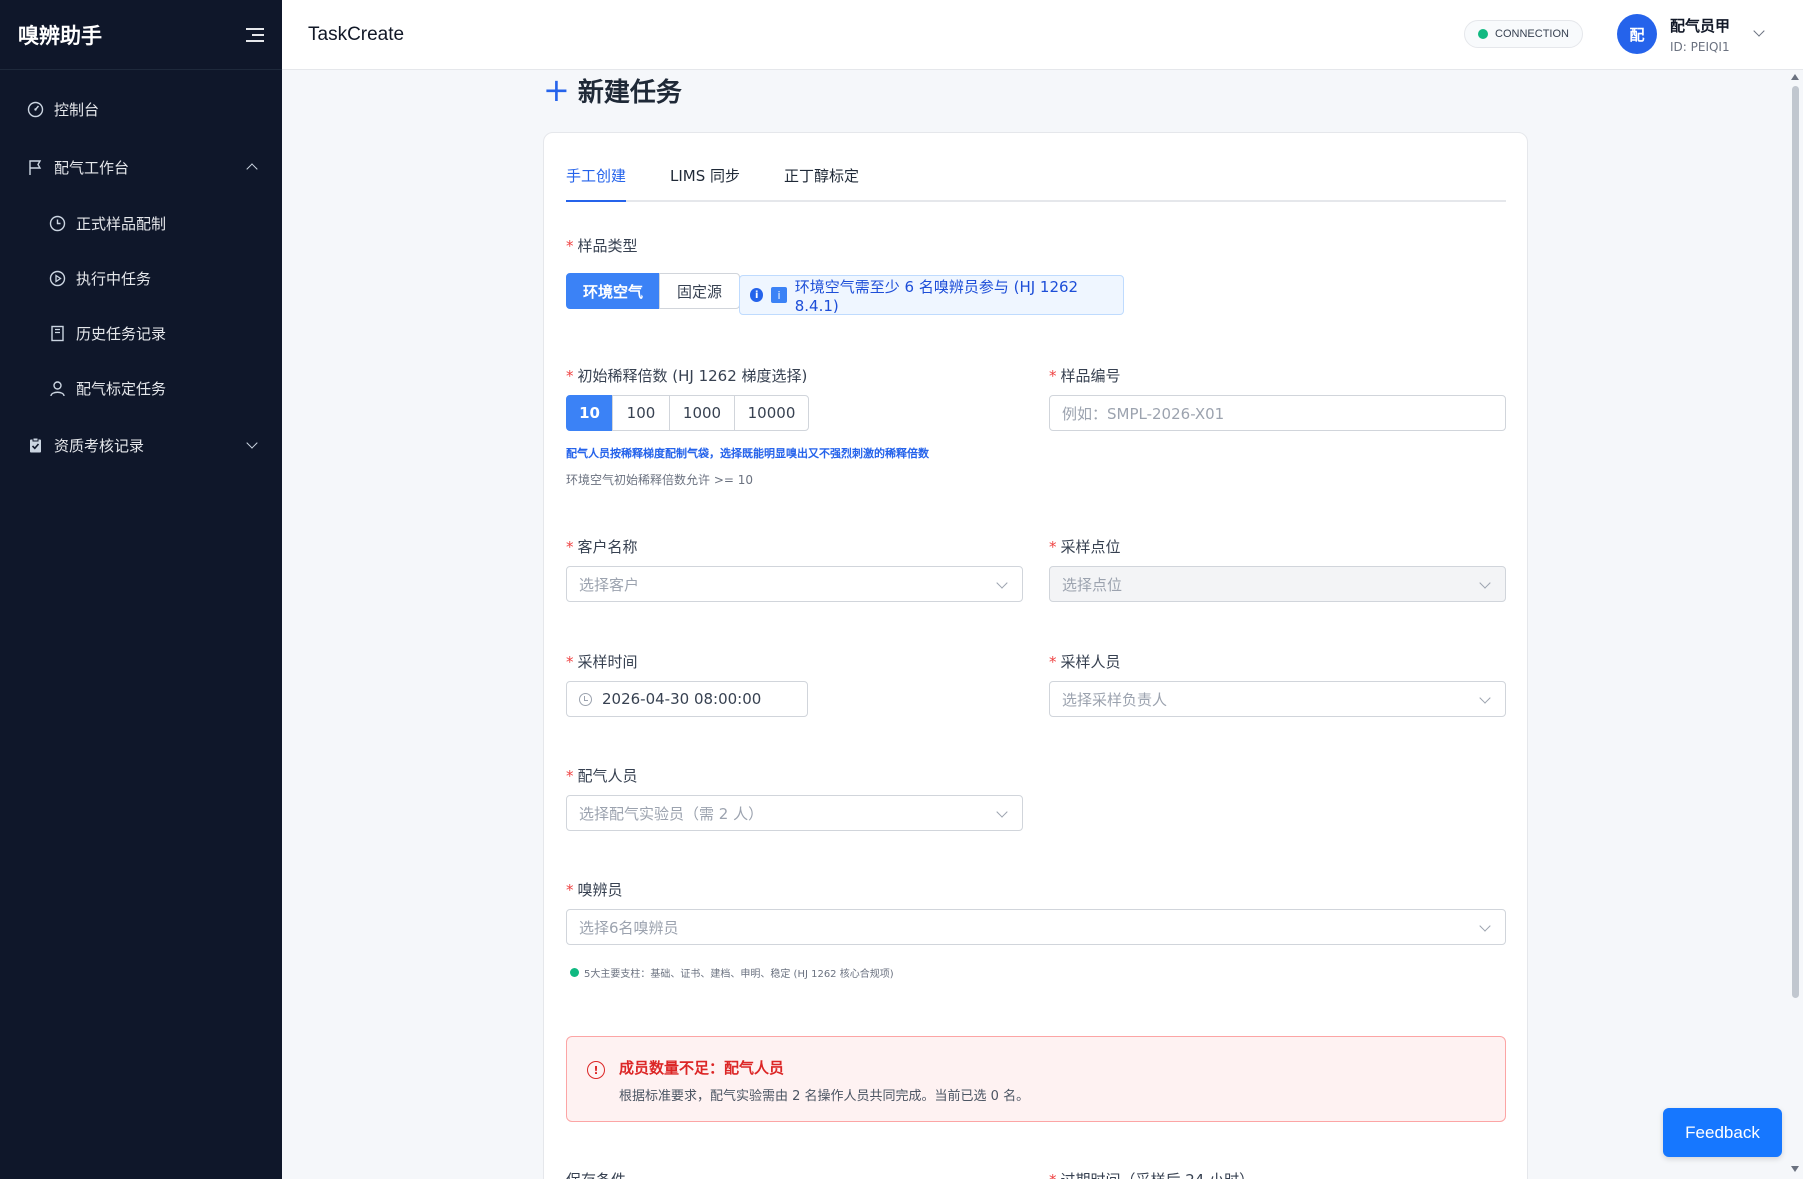 Image resolution: width=1803 pixels, height=1179 pixels. Describe the element at coordinates (1636, 34) in the screenshot. I see `avatar: 配` at that location.